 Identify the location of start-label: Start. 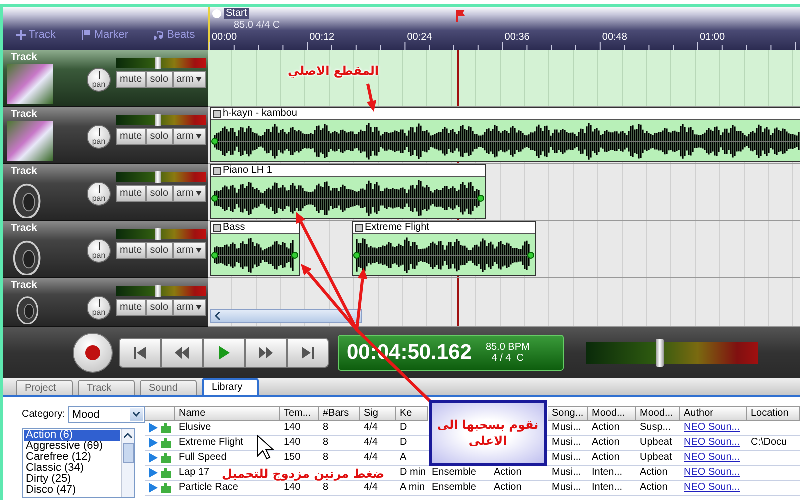
(237, 13).